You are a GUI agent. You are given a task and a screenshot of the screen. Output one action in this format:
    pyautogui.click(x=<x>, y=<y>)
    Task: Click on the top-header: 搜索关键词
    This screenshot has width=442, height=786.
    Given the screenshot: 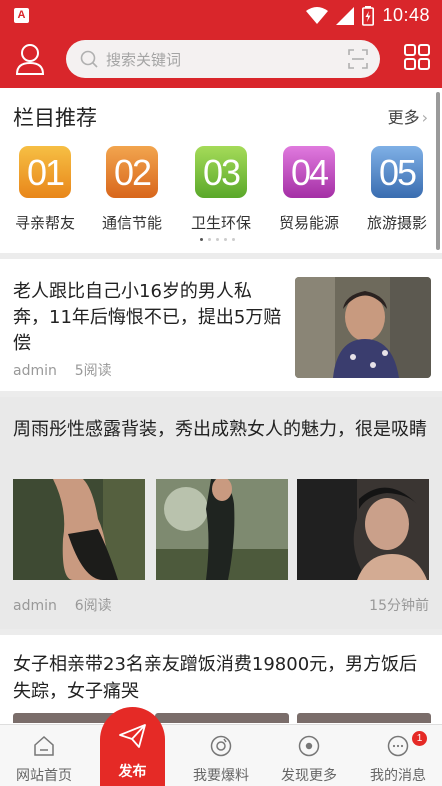 What is the action you would take?
    pyautogui.click(x=221, y=60)
    